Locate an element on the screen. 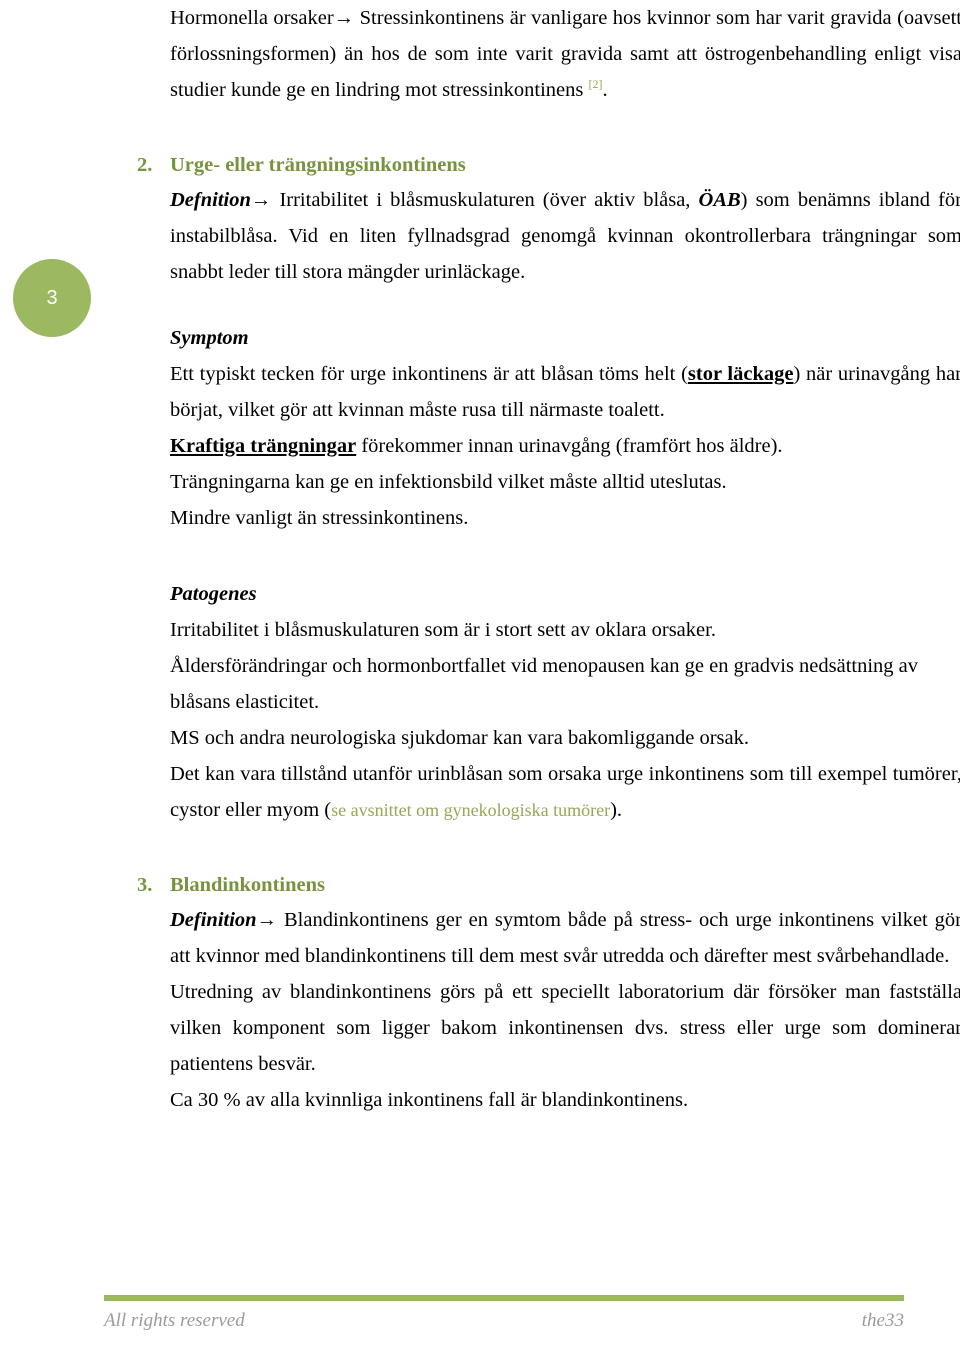  intro-trailing: . is located at coordinates (605, 90).